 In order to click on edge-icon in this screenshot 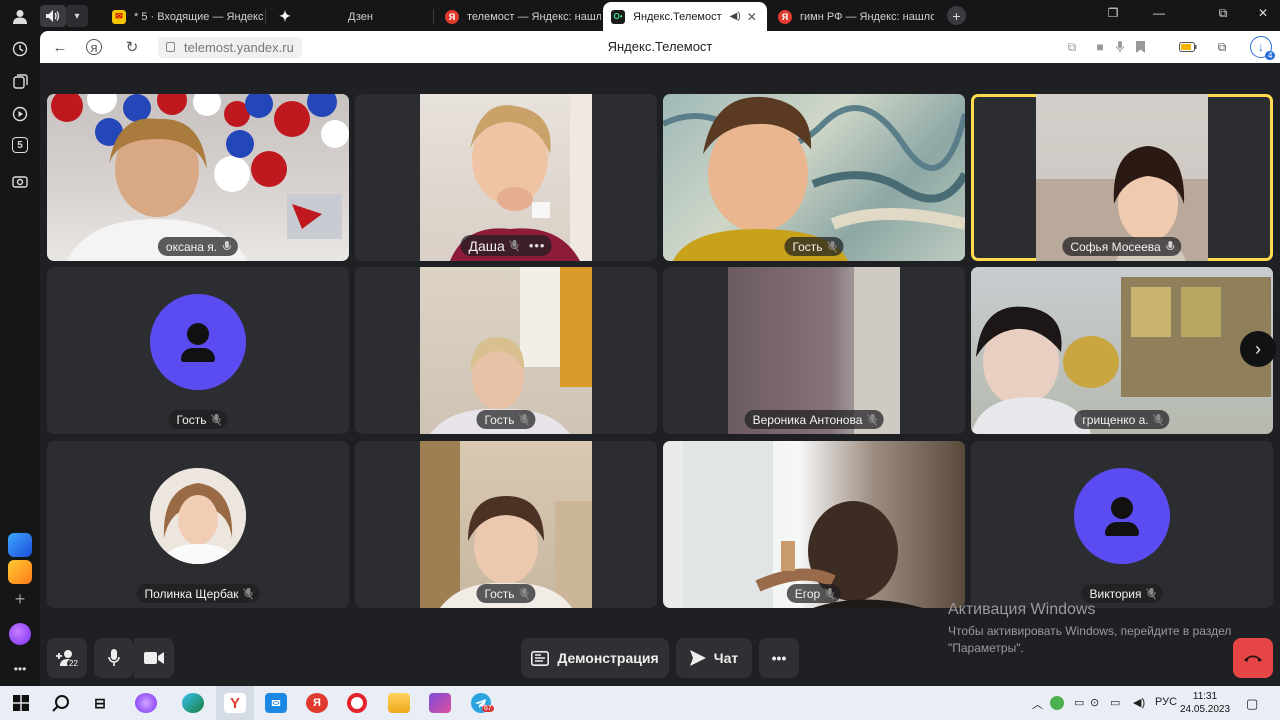, I will do `click(193, 703)`.